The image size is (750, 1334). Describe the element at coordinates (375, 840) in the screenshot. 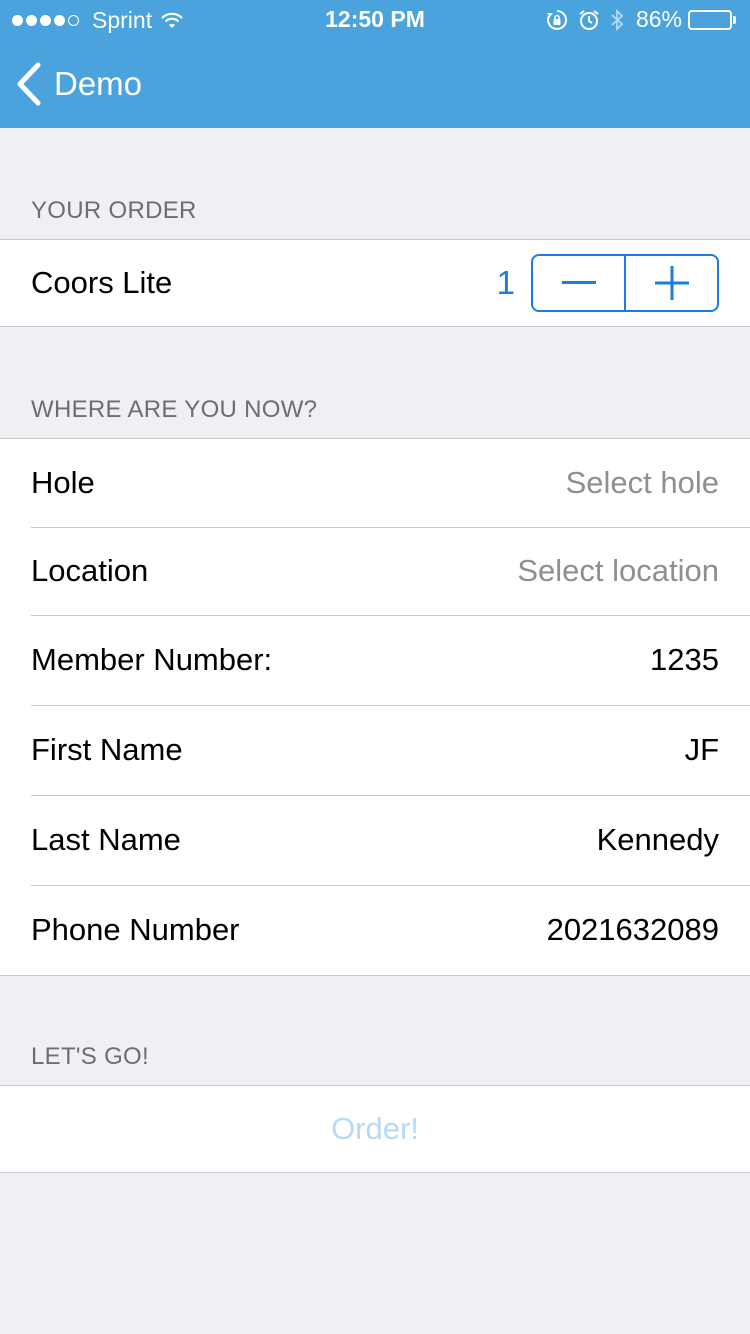

I see `form-row-last-name: Last Name Kennedy` at that location.